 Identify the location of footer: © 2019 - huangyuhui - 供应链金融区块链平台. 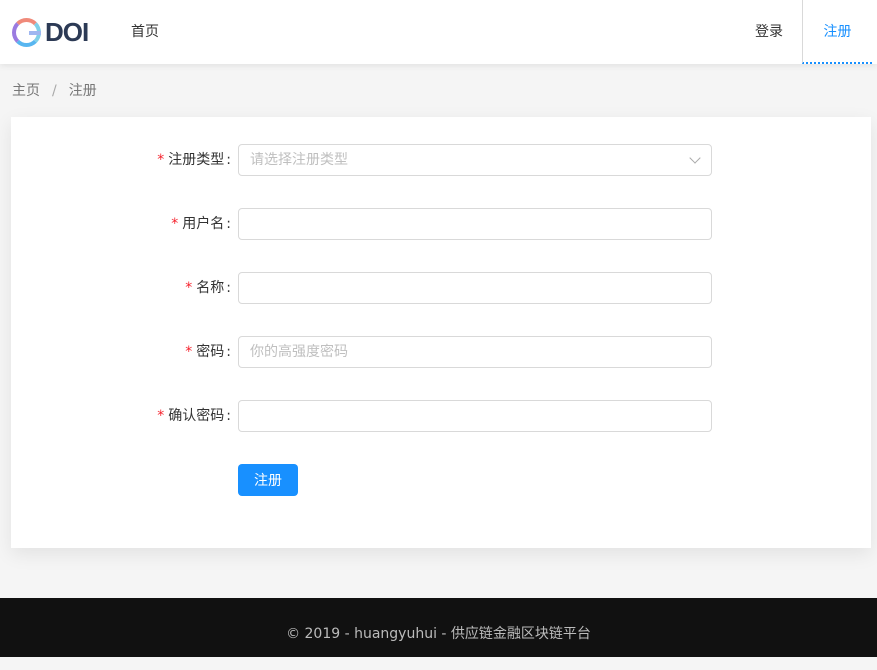
(438, 627).